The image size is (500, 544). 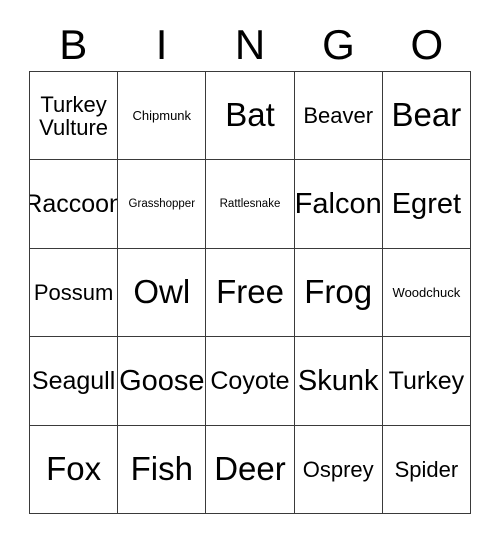 I want to click on bingo-cell-label: Deer, so click(x=250, y=468).